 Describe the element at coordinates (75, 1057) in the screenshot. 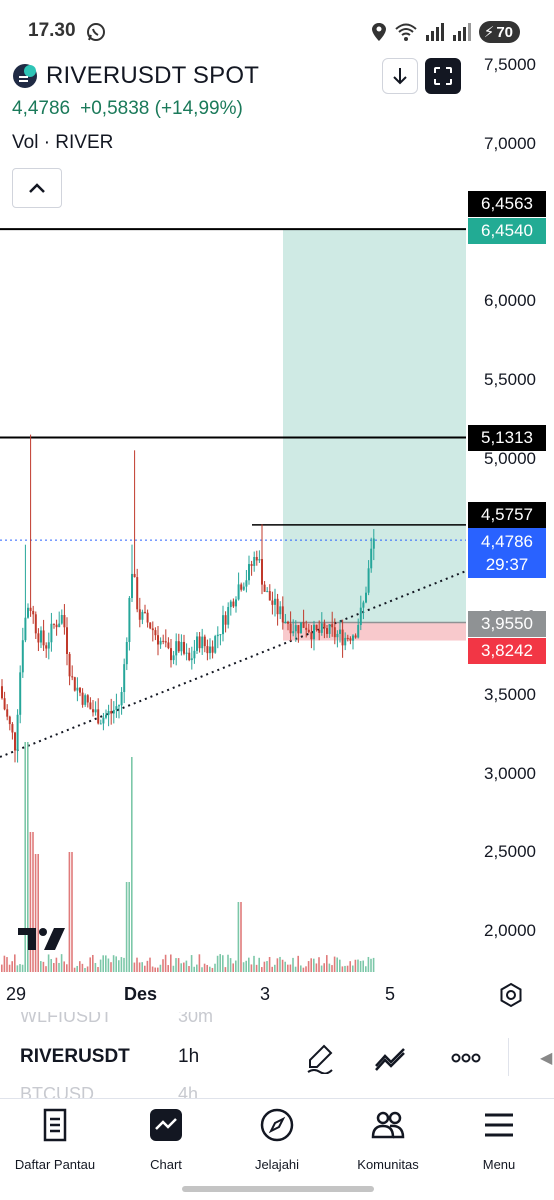

I see `current-symbol: RIVERUSDT` at that location.